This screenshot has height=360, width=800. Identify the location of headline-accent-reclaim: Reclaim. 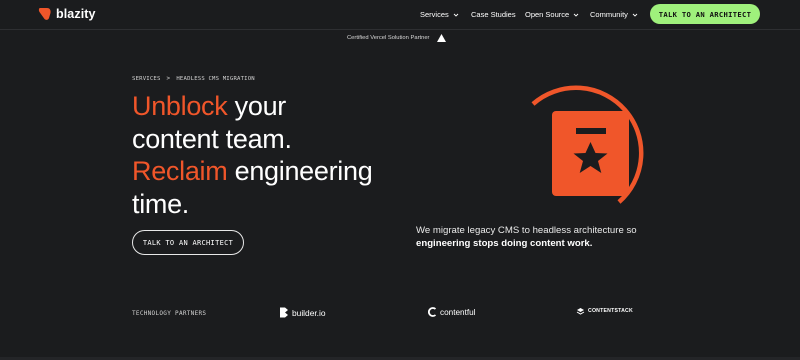
(180, 171).